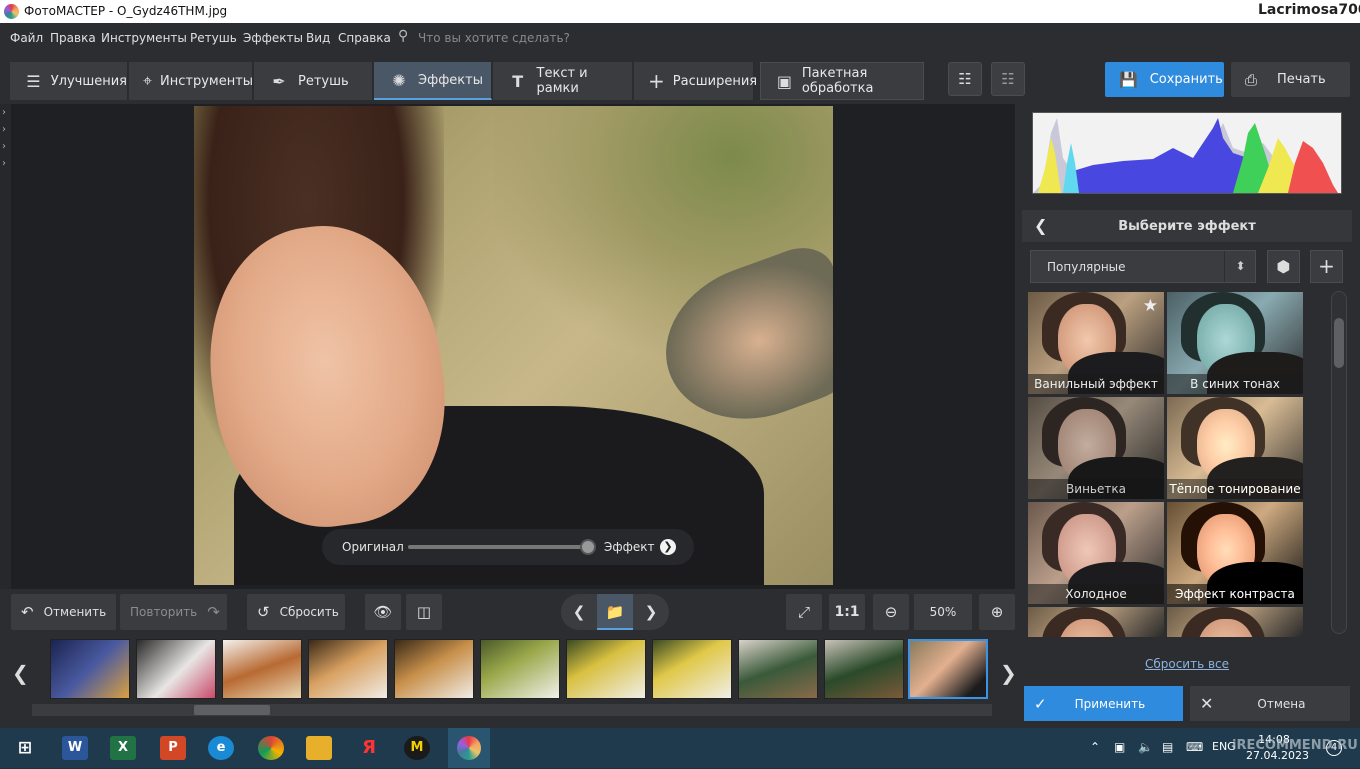 The width and height of the screenshot is (1360, 769). I want to click on tab-enhancements: ☰ Улучшения, so click(69, 81).